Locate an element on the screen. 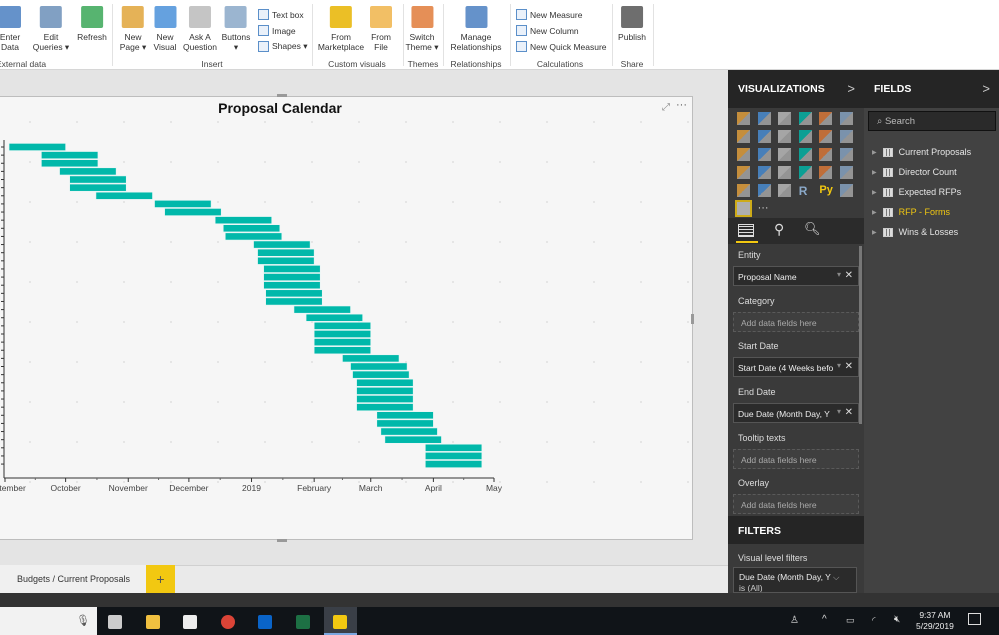 The width and height of the screenshot is (999, 635). shapes-button: Shapes ▾ is located at coordinates (282, 46).